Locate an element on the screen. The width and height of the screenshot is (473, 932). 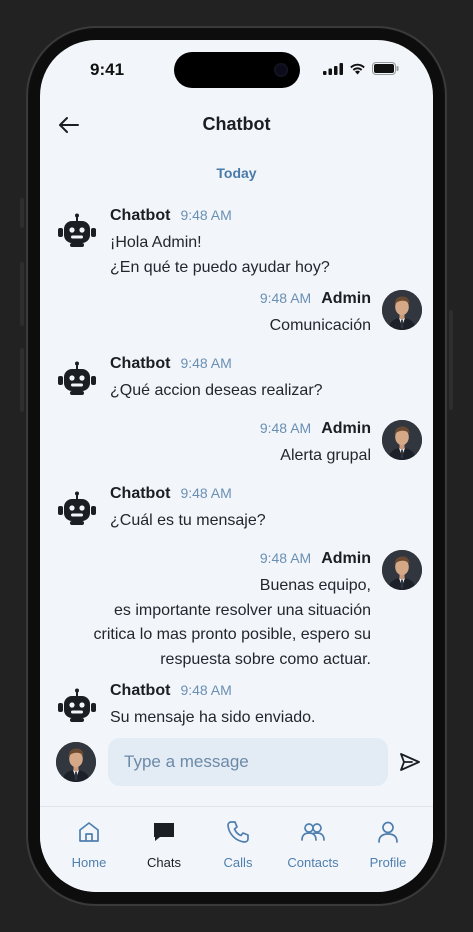
battery-icon is located at coordinates (385, 68).